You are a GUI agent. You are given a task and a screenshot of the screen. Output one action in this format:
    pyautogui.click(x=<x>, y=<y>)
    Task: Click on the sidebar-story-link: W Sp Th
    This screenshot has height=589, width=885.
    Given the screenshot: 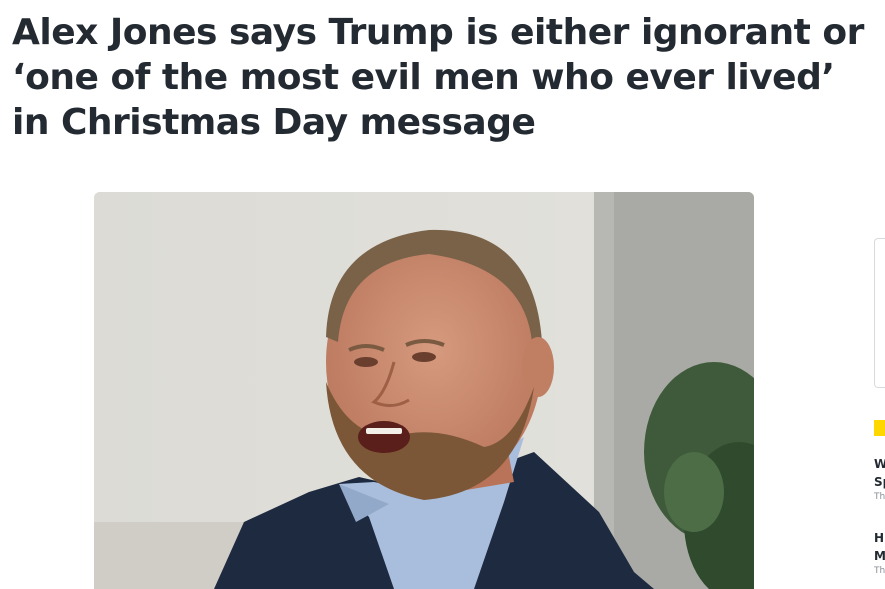 What is the action you would take?
    pyautogui.click(x=879, y=479)
    